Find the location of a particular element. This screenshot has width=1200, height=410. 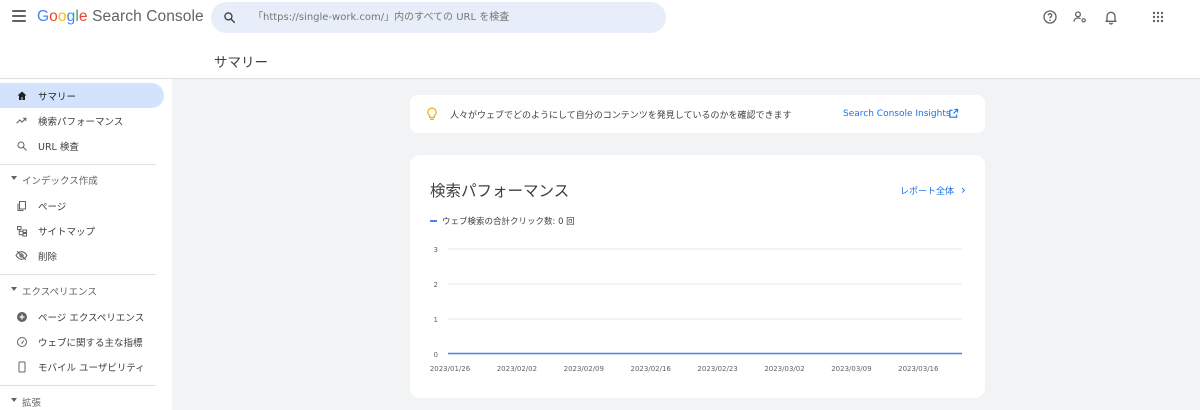

lightbulb-icon is located at coordinates (432, 113).